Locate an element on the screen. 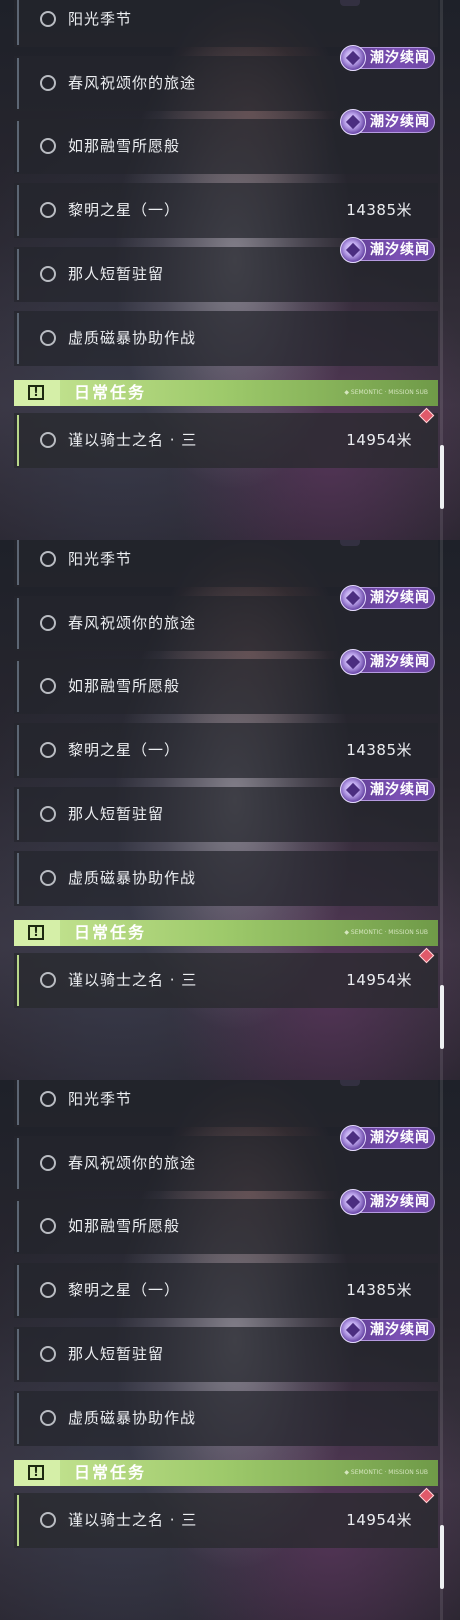  quest-distance: 14385米 is located at coordinates (379, 1290).